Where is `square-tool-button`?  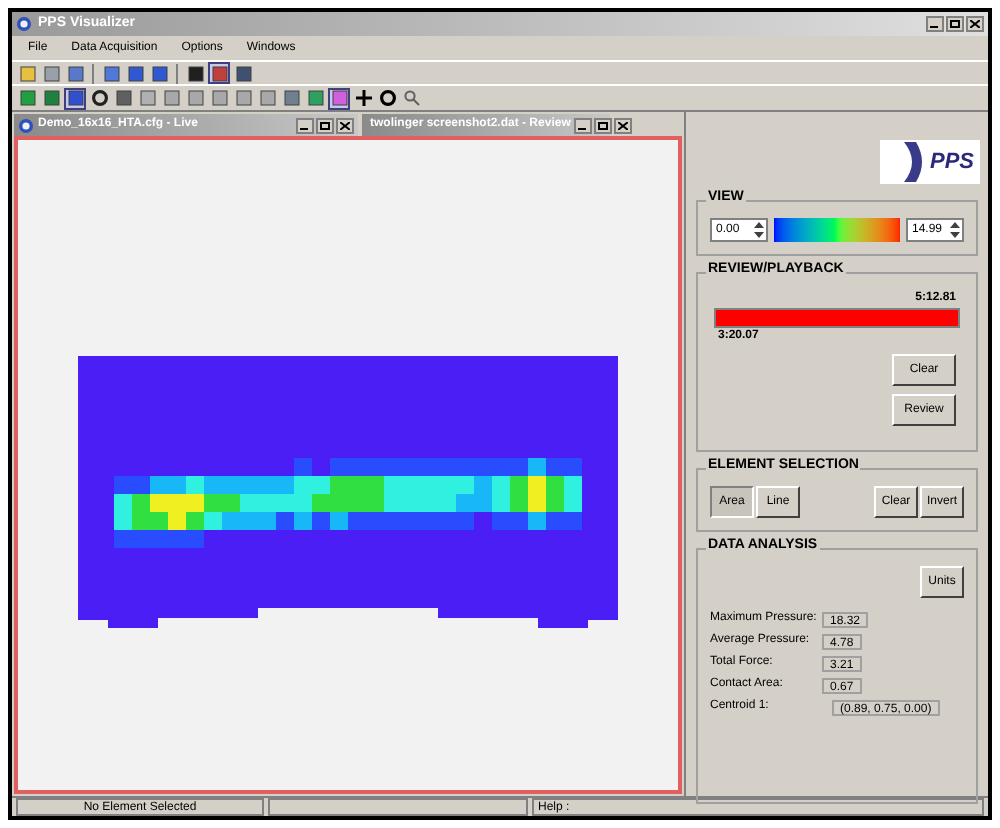 square-tool-button is located at coordinates (339, 98).